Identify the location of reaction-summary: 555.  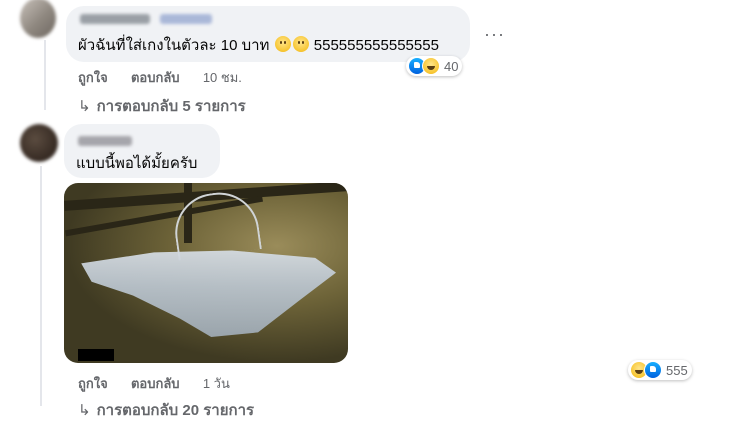
(660, 370).